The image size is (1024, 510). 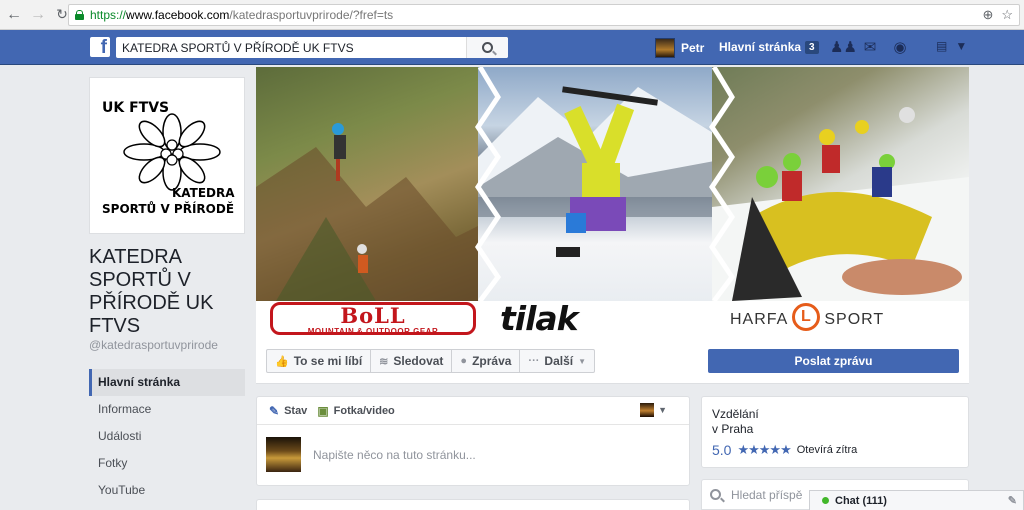 What do you see at coordinates (861, 500) in the screenshot?
I see `chat-label: Chat (111)` at bounding box center [861, 500].